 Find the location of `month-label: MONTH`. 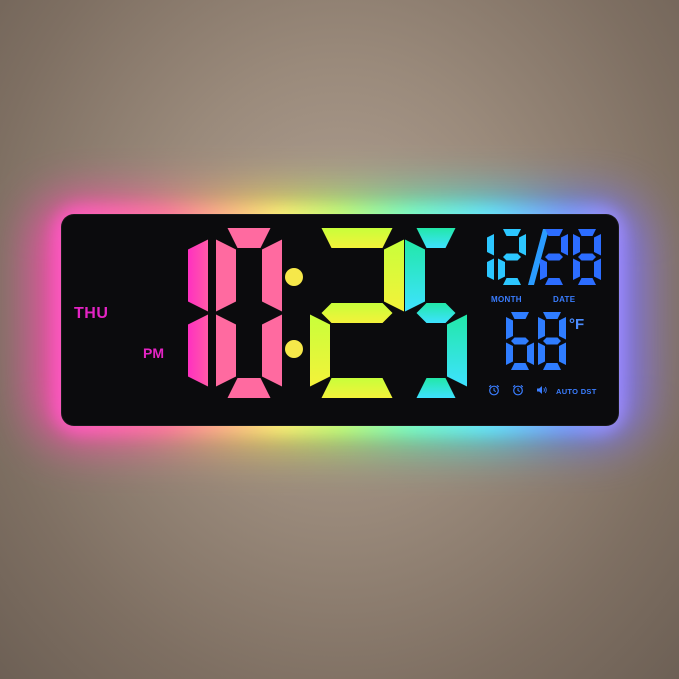

month-label: MONTH is located at coordinates (506, 299).